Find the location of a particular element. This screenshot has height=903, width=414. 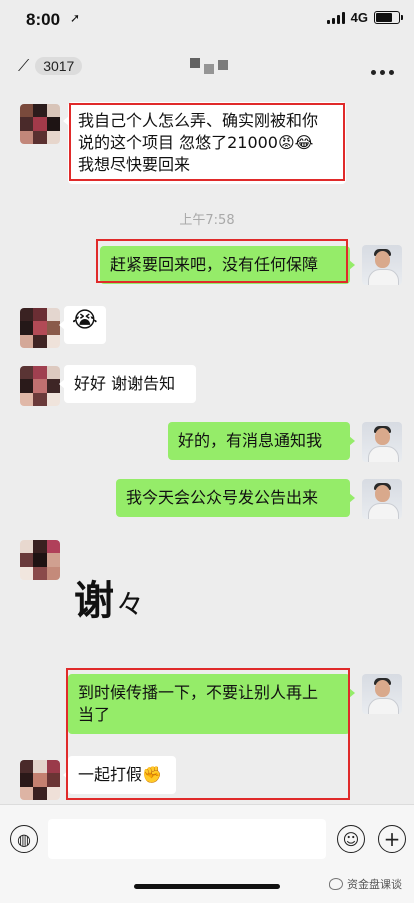

plus-icon: + is located at coordinates (392, 839).